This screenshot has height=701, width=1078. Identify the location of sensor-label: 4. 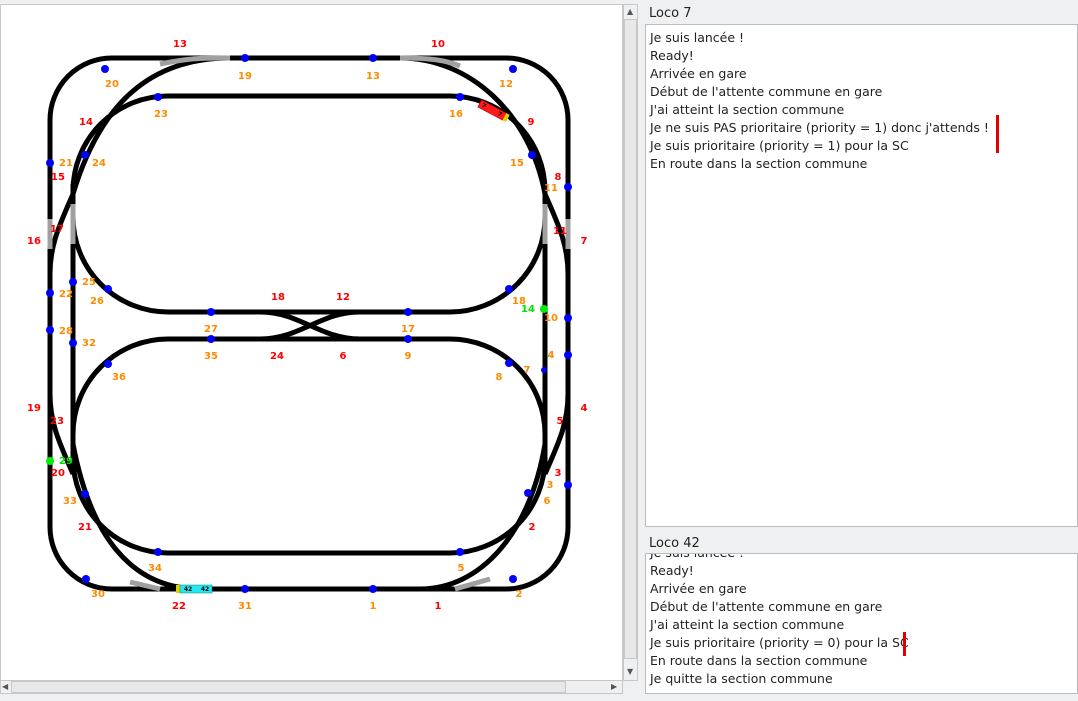
(551, 355).